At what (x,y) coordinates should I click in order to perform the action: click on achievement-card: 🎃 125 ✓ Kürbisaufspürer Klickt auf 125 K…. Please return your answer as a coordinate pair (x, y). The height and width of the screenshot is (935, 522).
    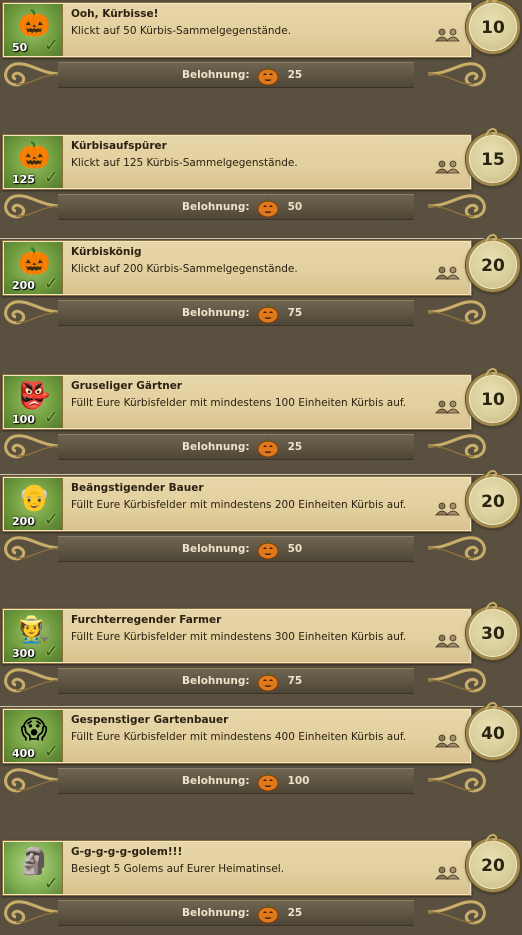
    Looking at the image, I should click on (237, 162).